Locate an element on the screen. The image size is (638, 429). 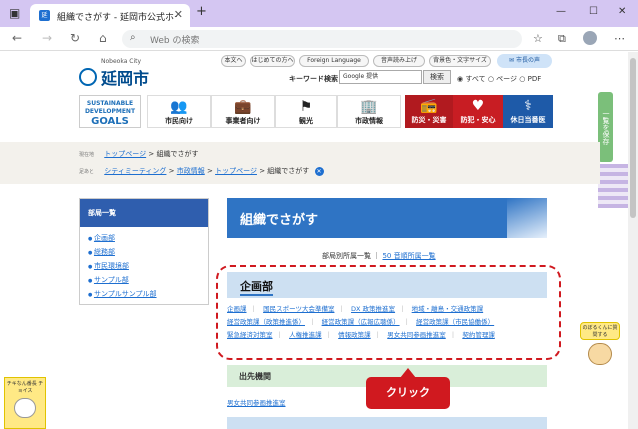
sidebar-item-general-affairs: 総務部 is located at coordinates (144, 253).